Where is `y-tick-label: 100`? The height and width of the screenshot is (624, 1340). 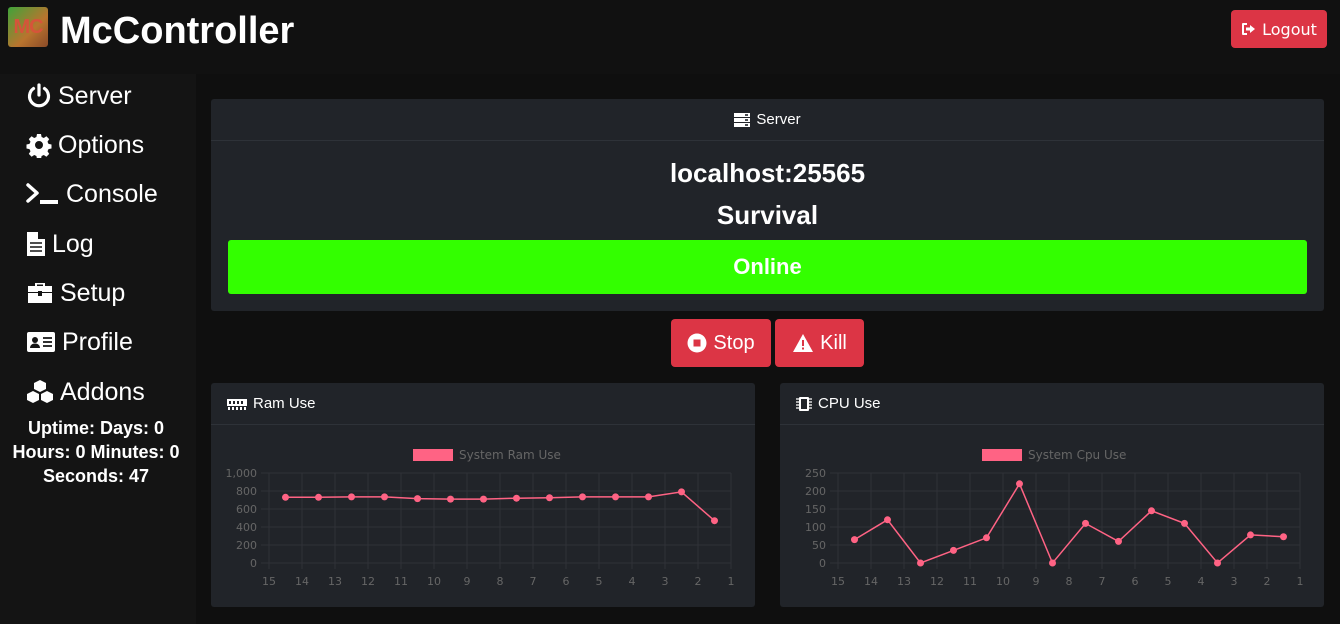 y-tick-label: 100 is located at coordinates (815, 527).